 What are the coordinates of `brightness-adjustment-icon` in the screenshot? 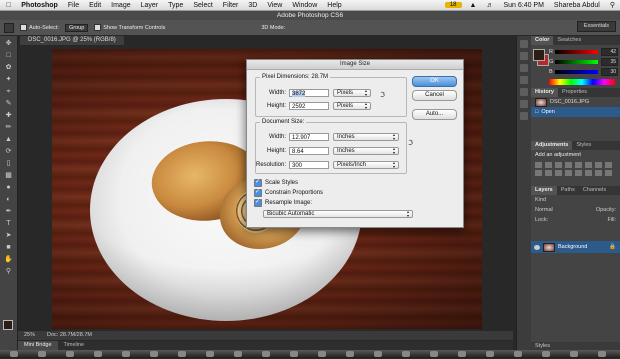 It's located at (538, 165).